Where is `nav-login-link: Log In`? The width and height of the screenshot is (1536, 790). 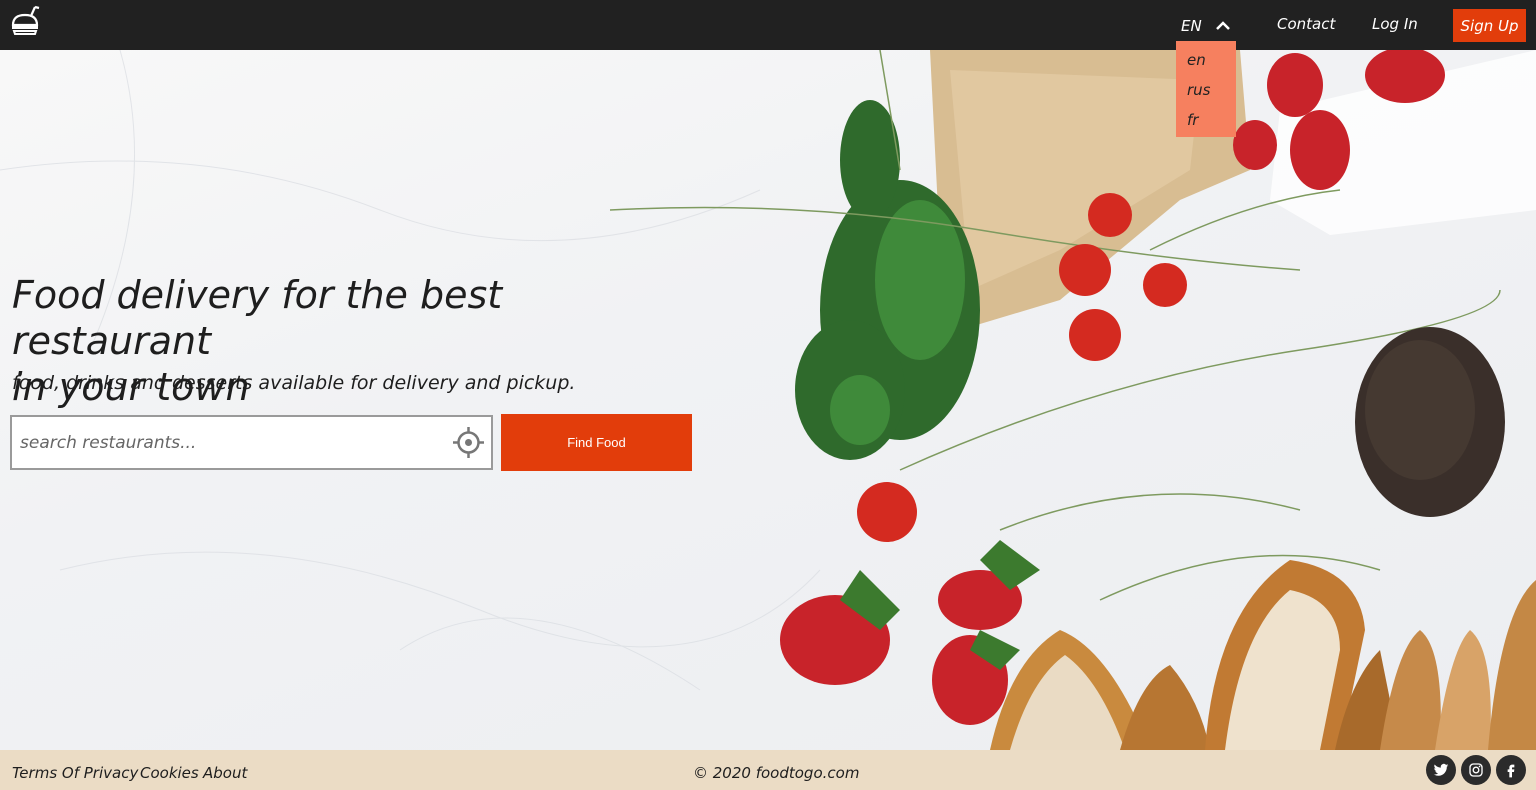
nav-login-link: Log In is located at coordinates (1395, 24).